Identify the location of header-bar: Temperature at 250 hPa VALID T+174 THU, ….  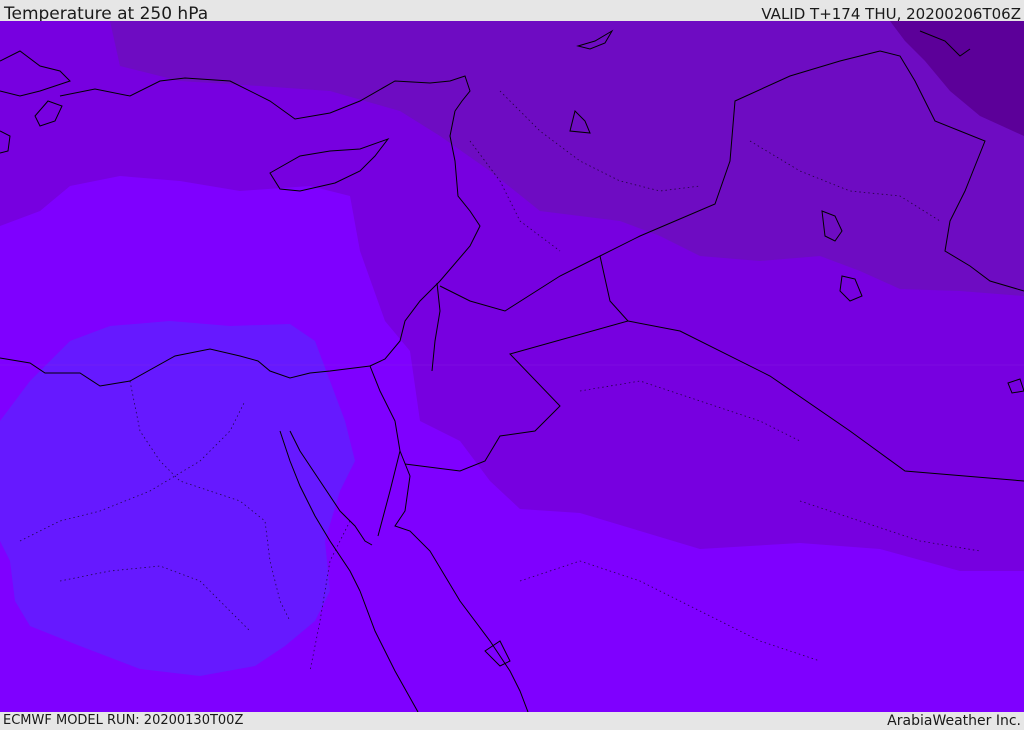
(512, 12).